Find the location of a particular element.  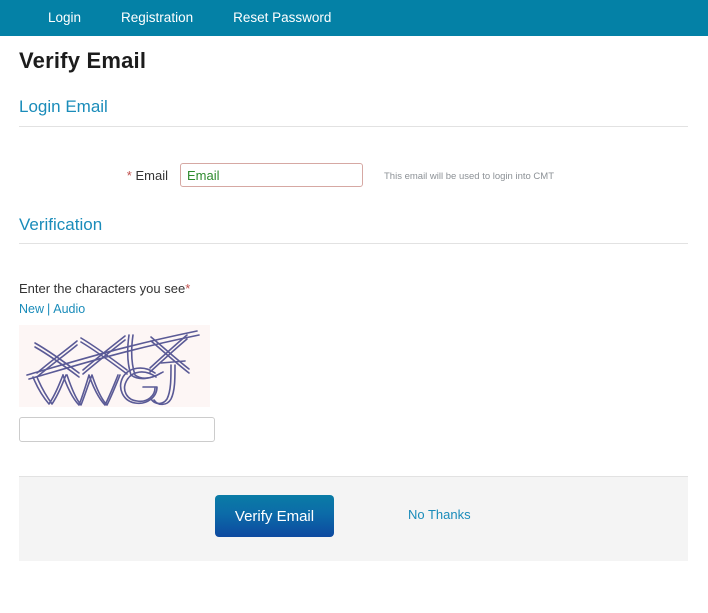

captcha-prompt-text: Enter the characters you see is located at coordinates (102, 288).